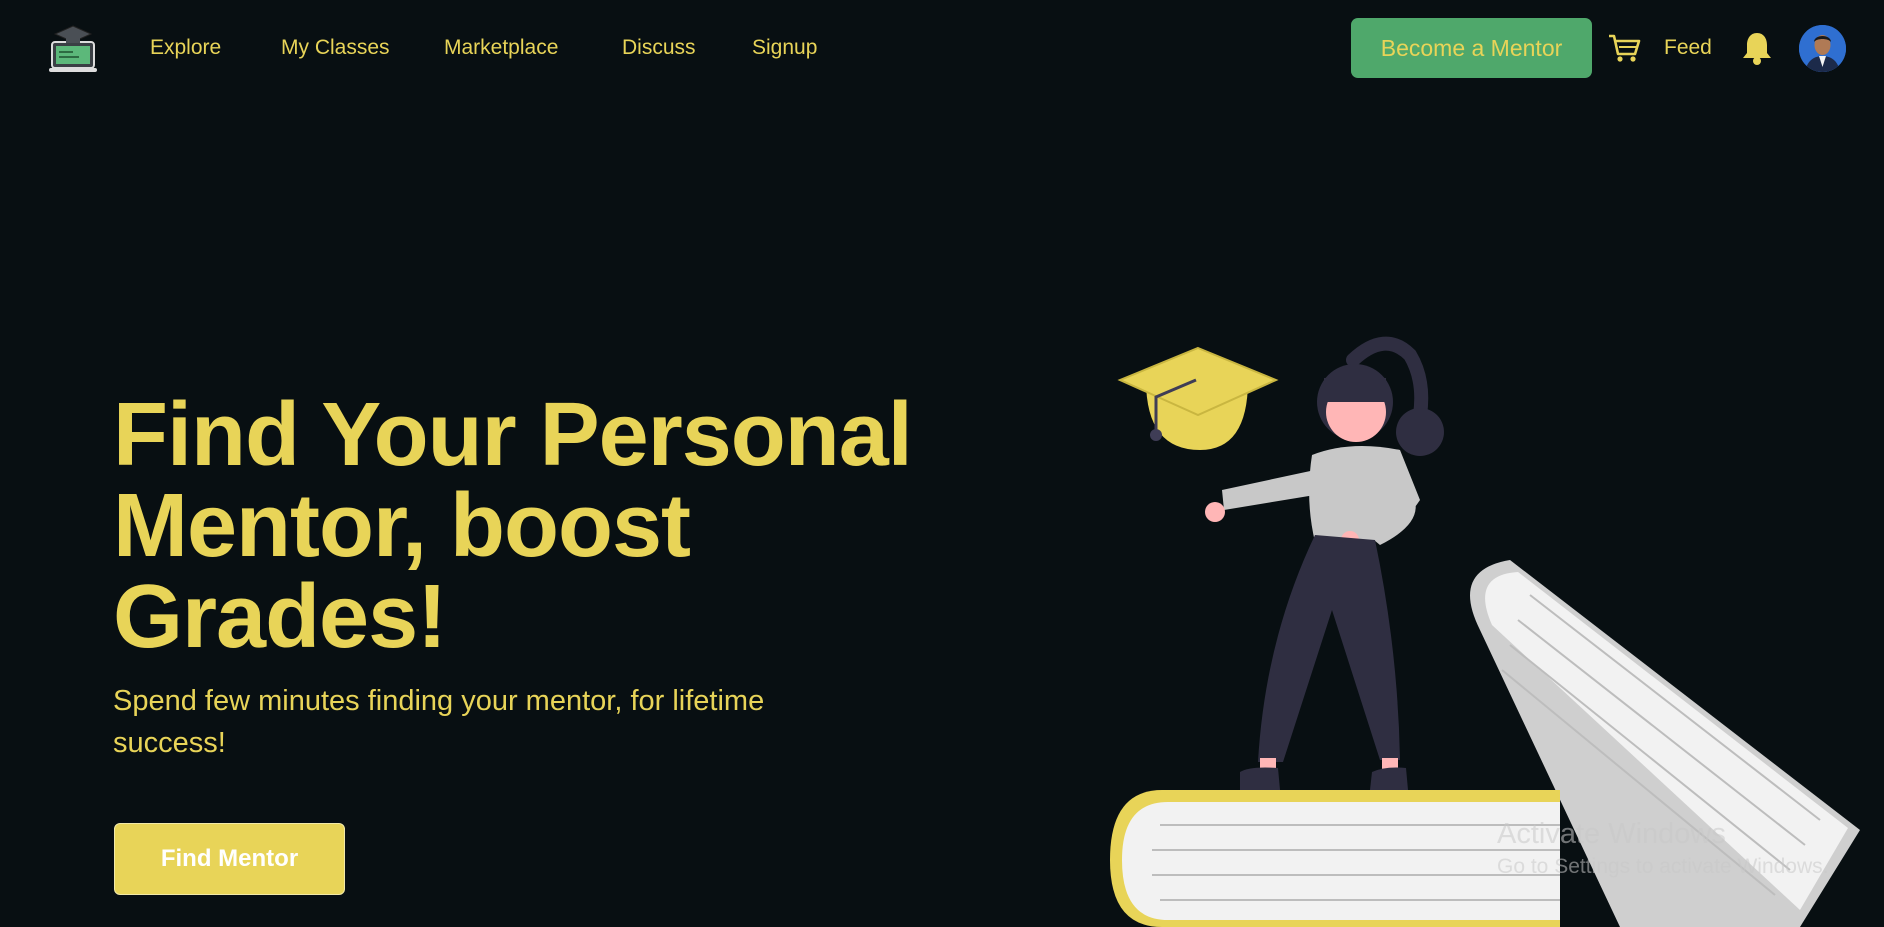 This screenshot has height=927, width=1884. Describe the element at coordinates (1822, 48) in the screenshot. I see `user-avatar` at that location.